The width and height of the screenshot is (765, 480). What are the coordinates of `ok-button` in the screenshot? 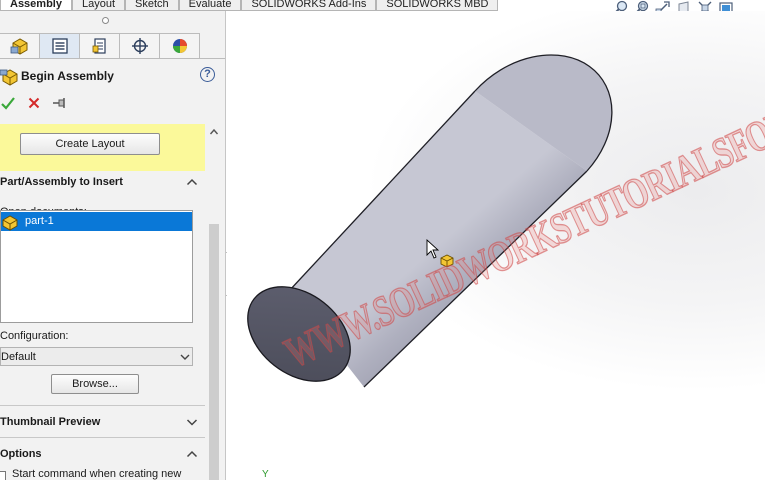 It's located at (8, 103).